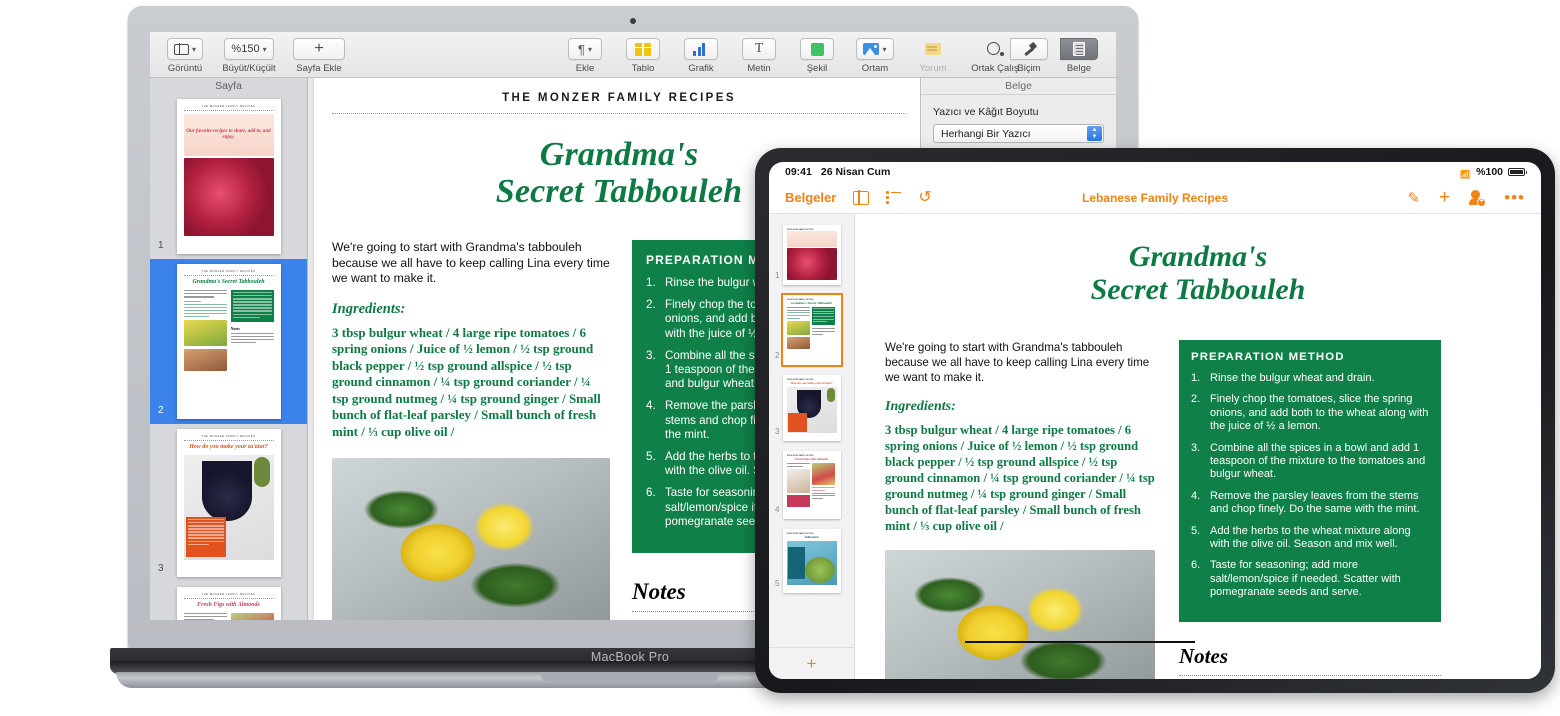 The width and height of the screenshot is (1560, 716). What do you see at coordinates (585, 68) in the screenshot?
I see `insert-label: Ekle` at bounding box center [585, 68].